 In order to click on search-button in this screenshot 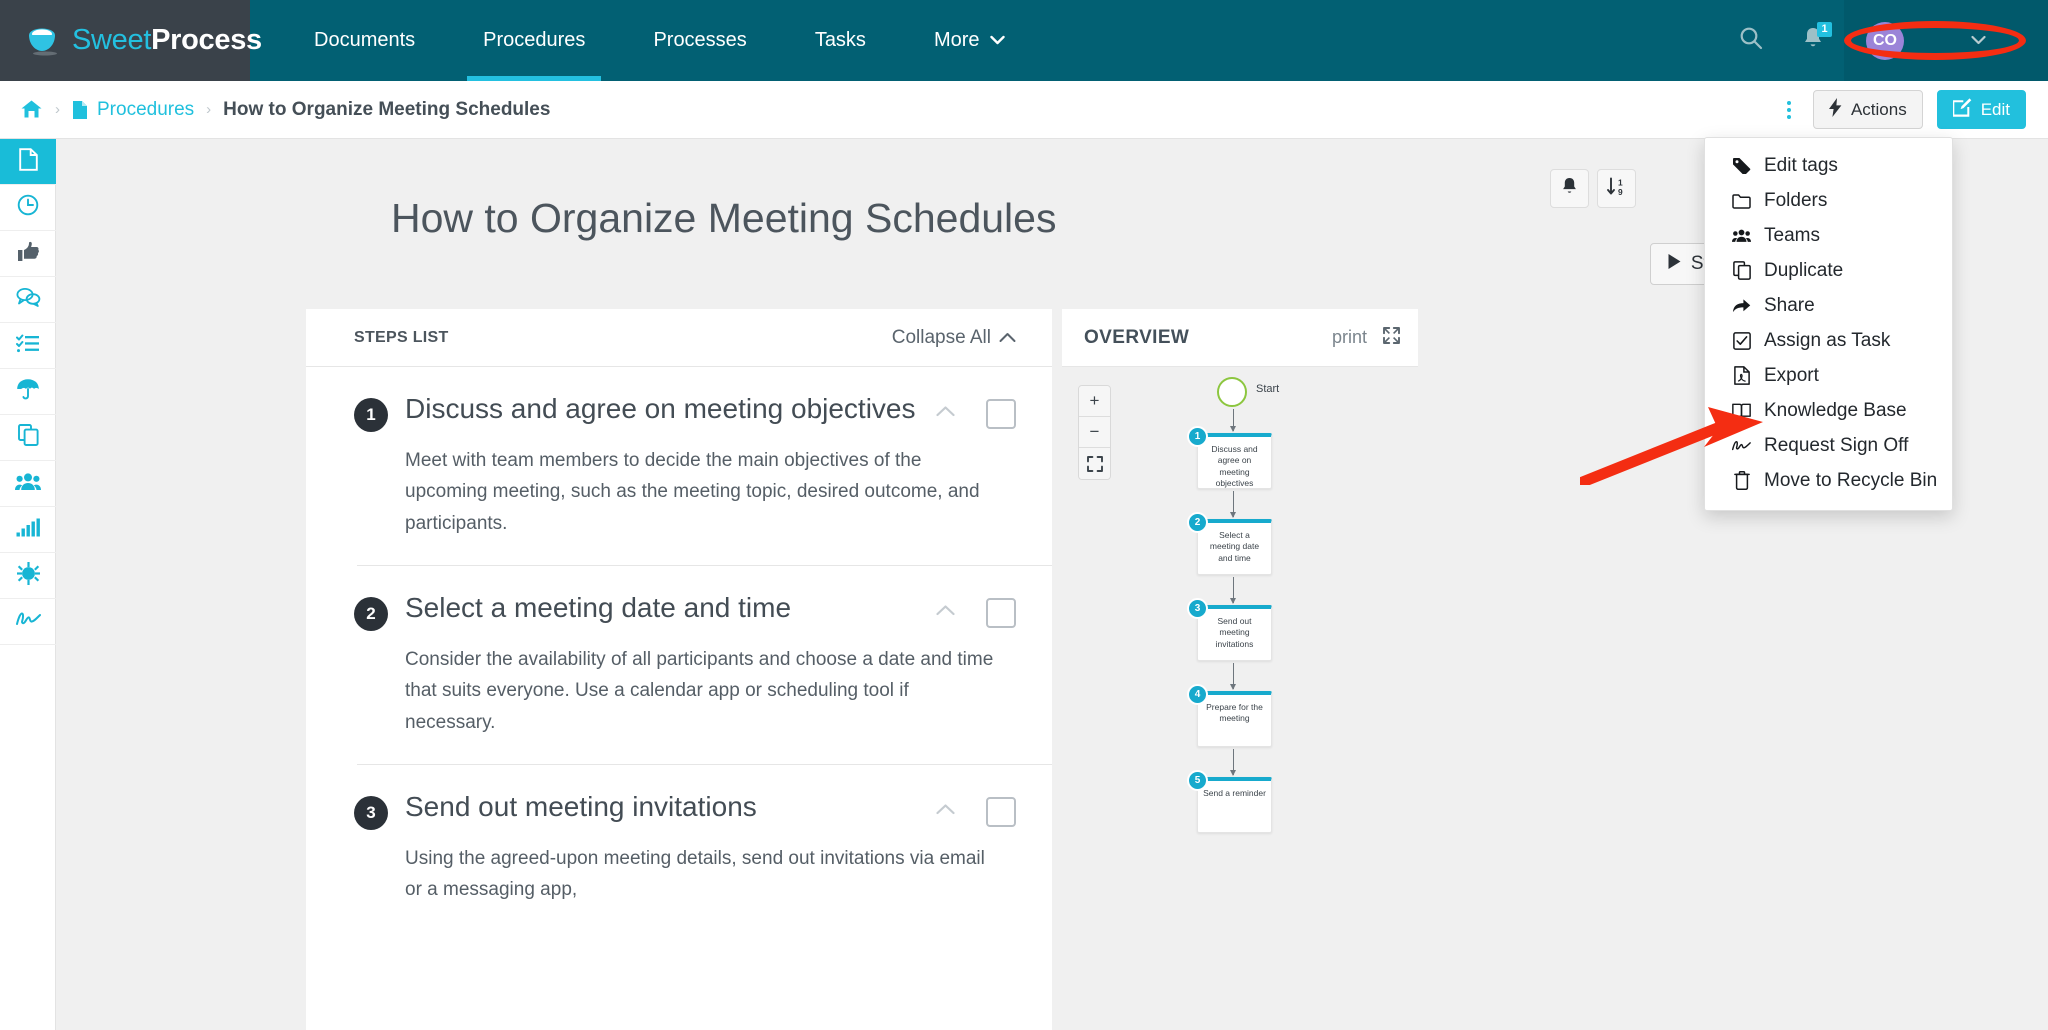, I will do `click(1751, 40)`.